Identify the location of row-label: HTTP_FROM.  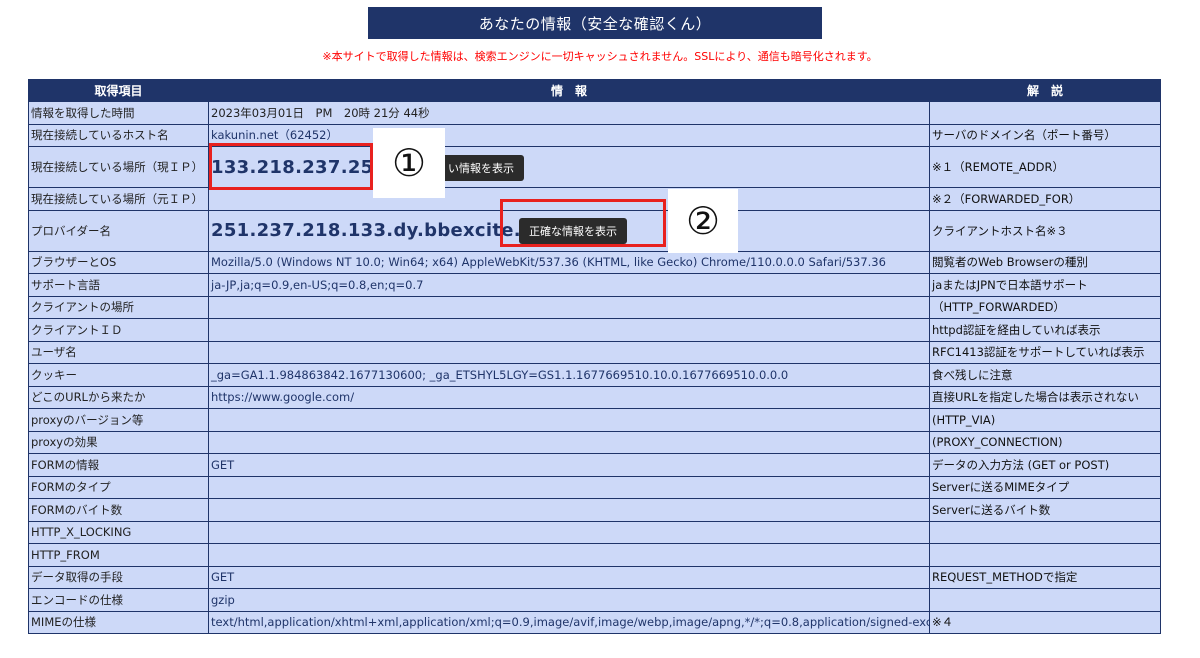
(118, 555).